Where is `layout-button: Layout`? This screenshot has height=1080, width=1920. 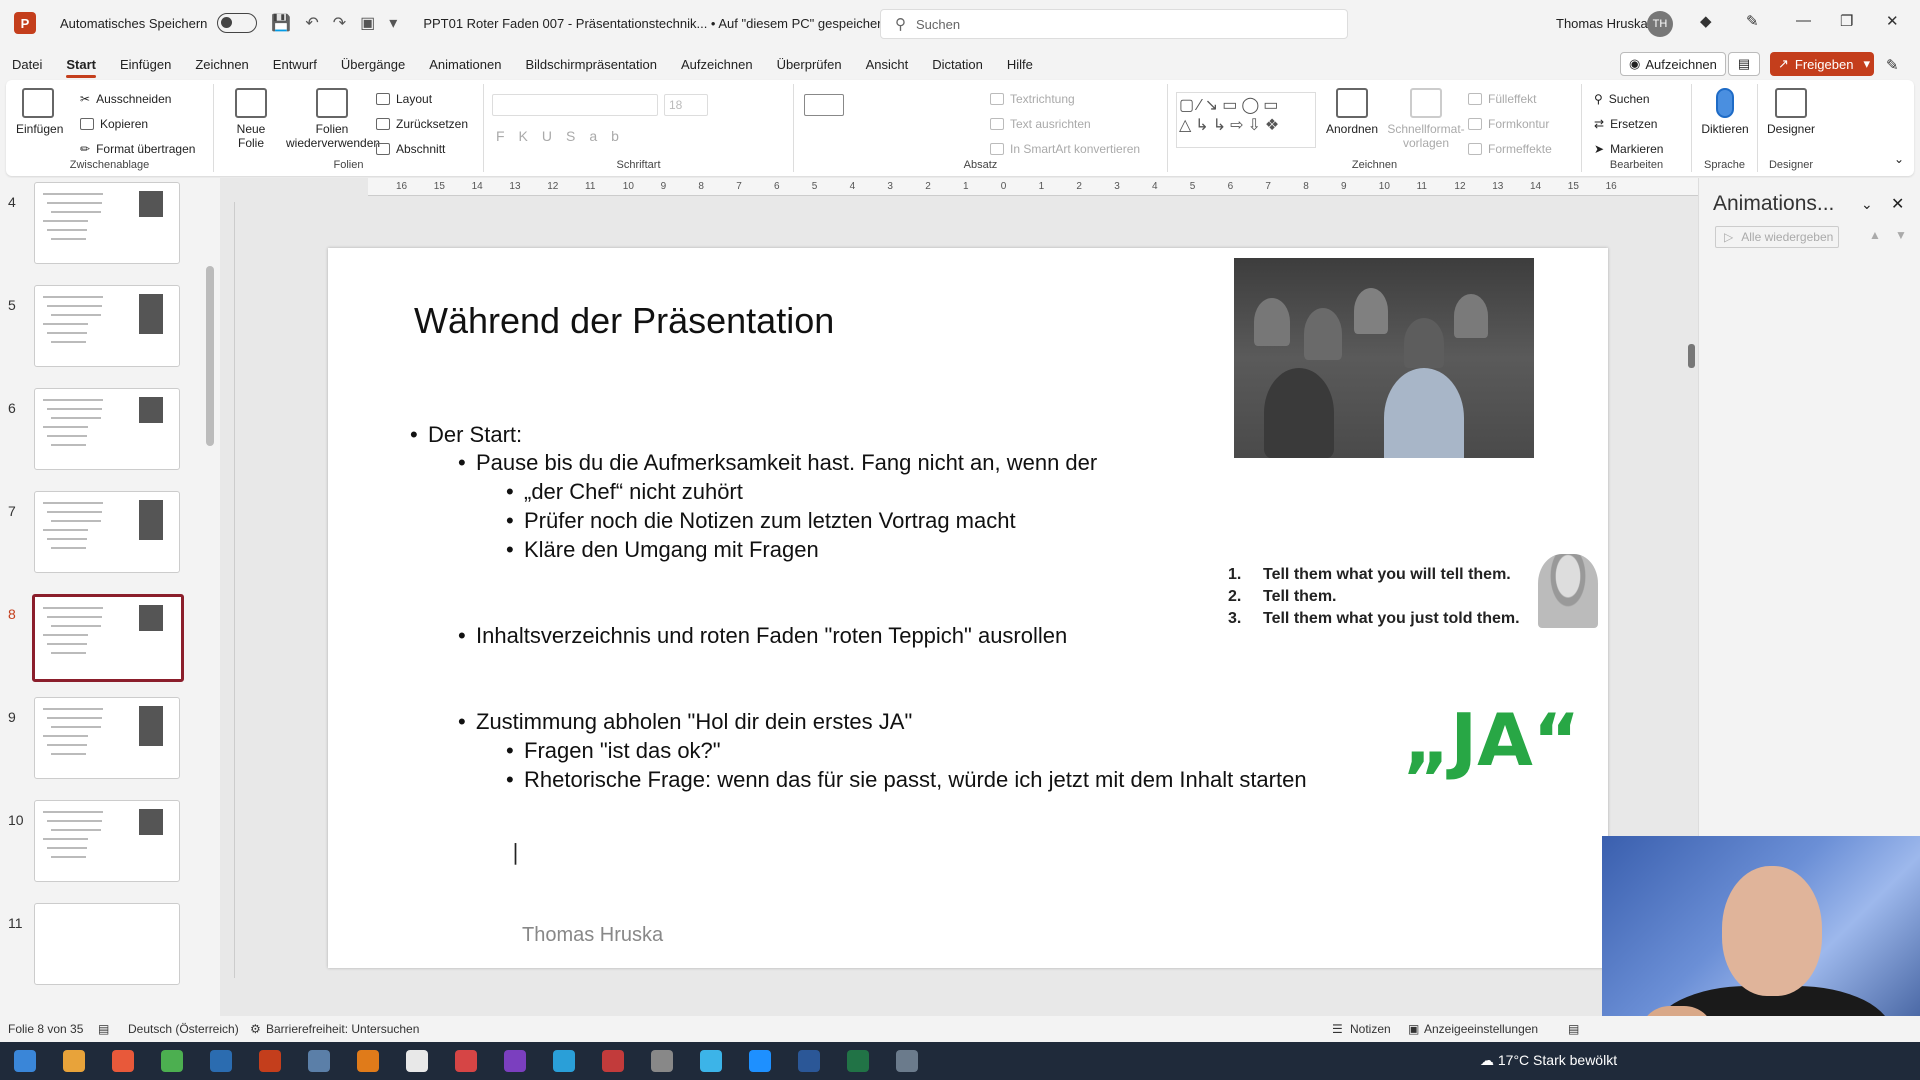 layout-button: Layout is located at coordinates (404, 99).